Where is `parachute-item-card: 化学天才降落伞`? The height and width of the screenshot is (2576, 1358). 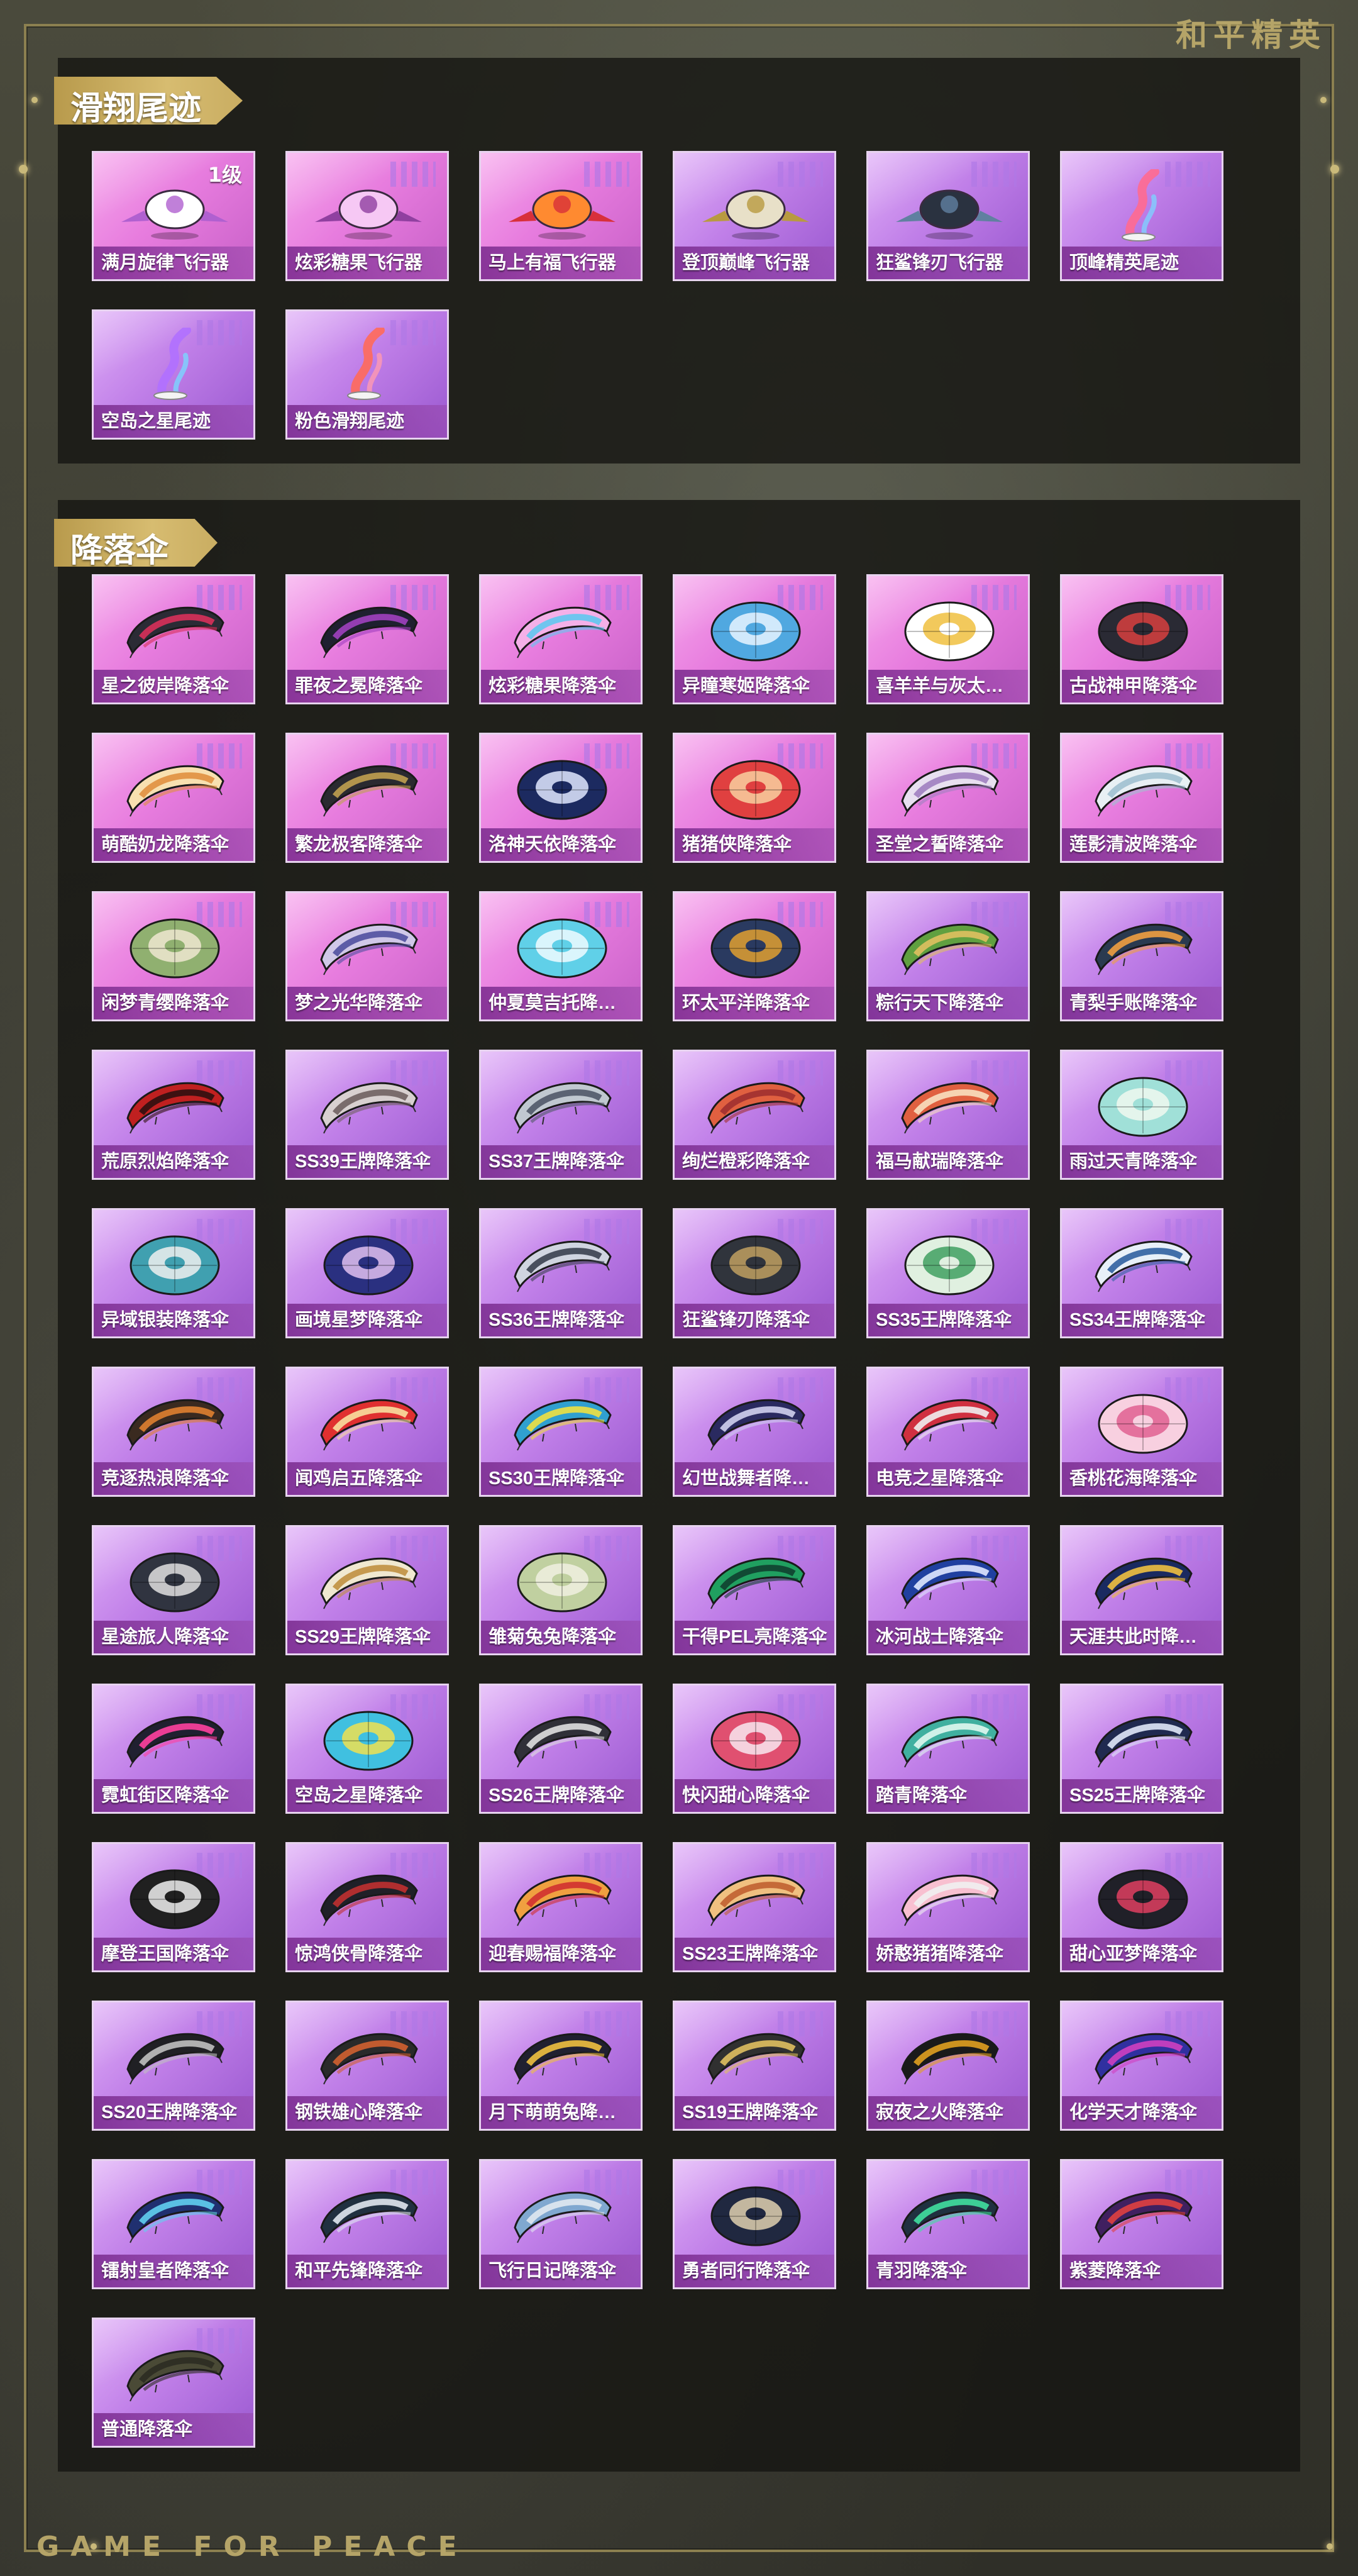
parachute-item-card: 化学天才降落伞 is located at coordinates (1141, 2066).